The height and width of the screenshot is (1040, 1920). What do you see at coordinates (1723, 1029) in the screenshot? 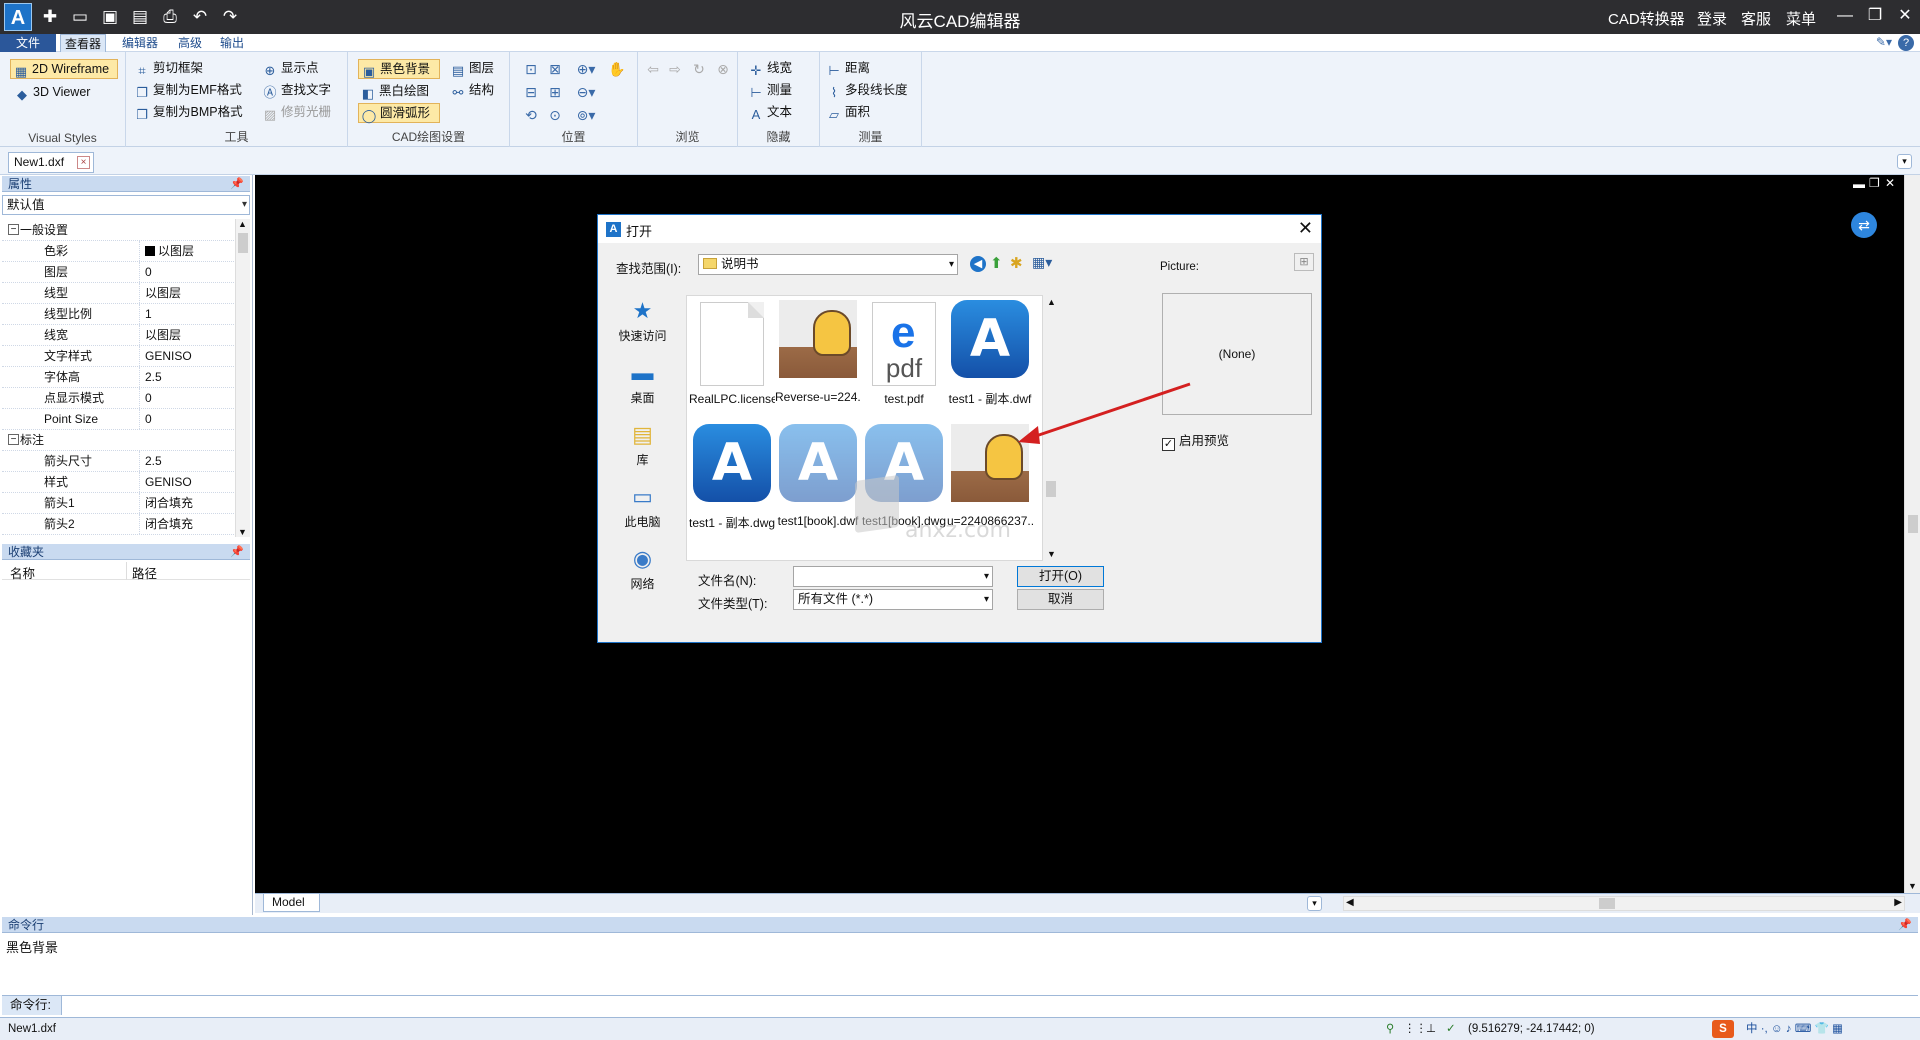
I see `ime-logo-icon: S` at bounding box center [1723, 1029].